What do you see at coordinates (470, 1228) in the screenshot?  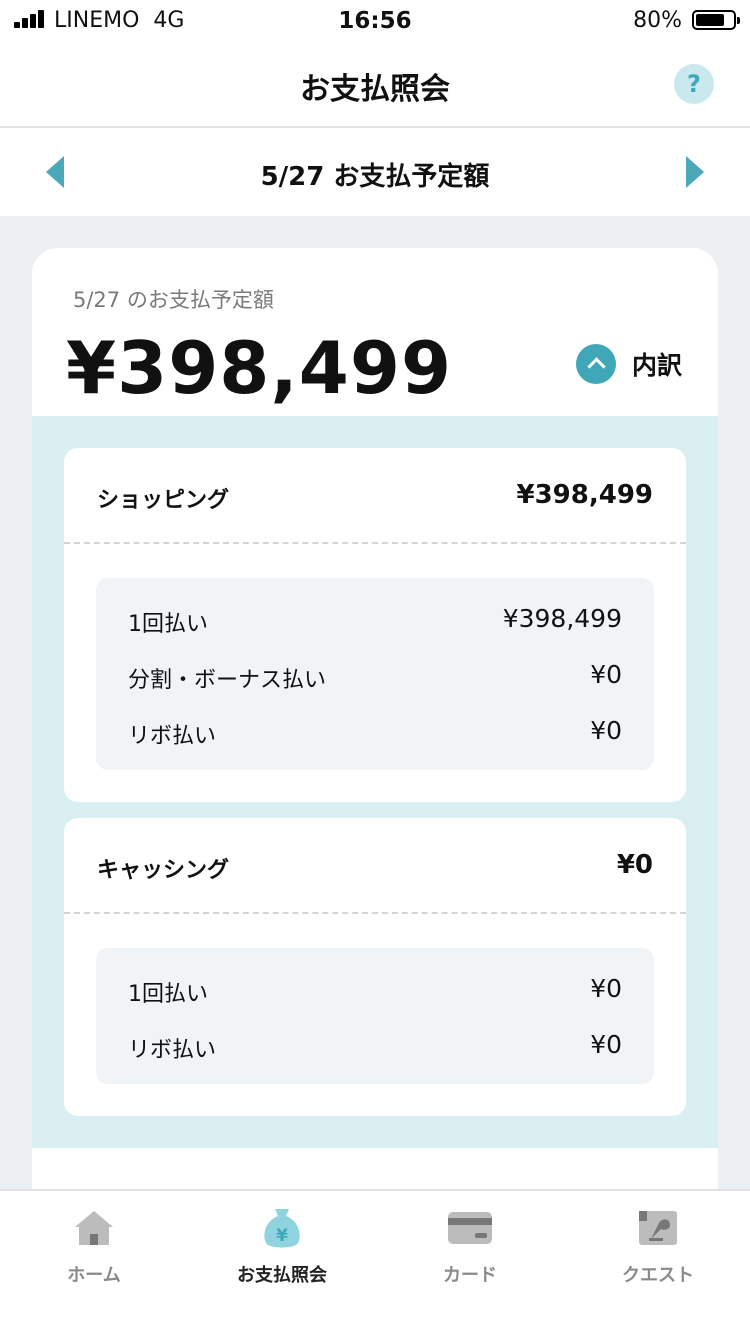 I see `card-icon` at bounding box center [470, 1228].